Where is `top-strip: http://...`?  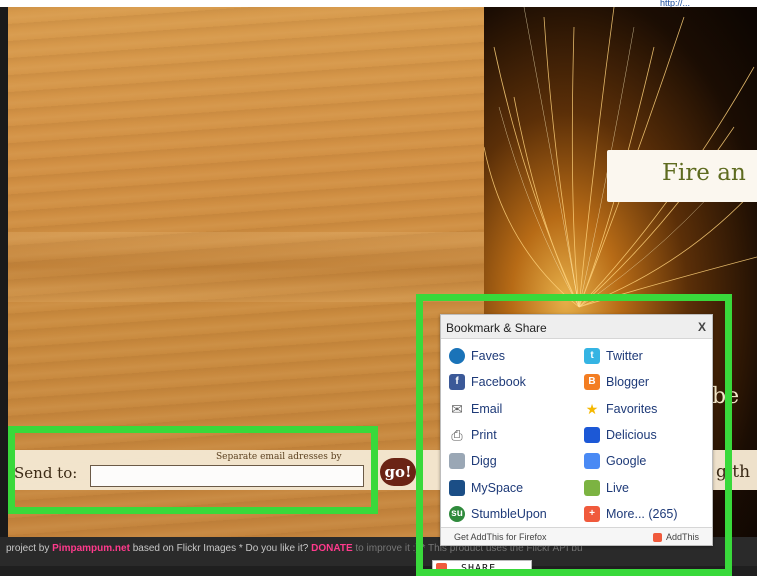 top-strip: http://... is located at coordinates (378, 4).